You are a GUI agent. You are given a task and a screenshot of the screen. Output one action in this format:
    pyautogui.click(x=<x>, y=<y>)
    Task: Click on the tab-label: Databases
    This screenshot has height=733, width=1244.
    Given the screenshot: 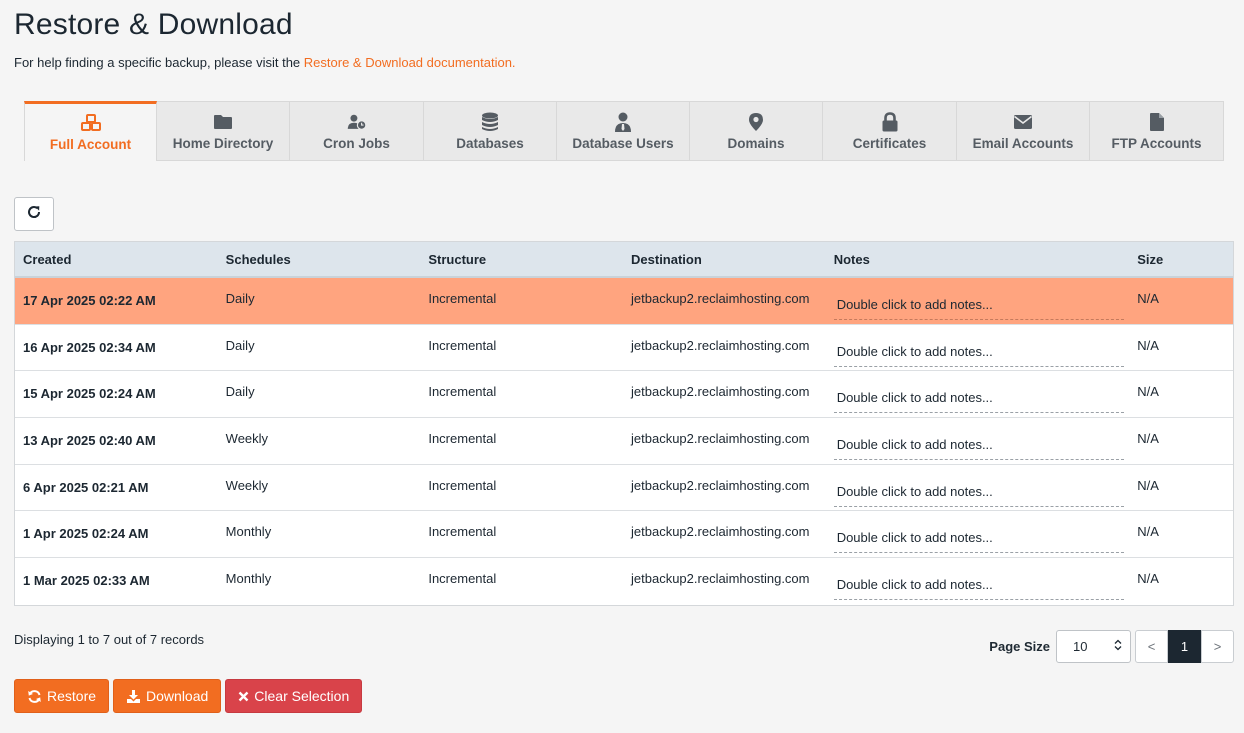 What is the action you would take?
    pyautogui.click(x=490, y=143)
    